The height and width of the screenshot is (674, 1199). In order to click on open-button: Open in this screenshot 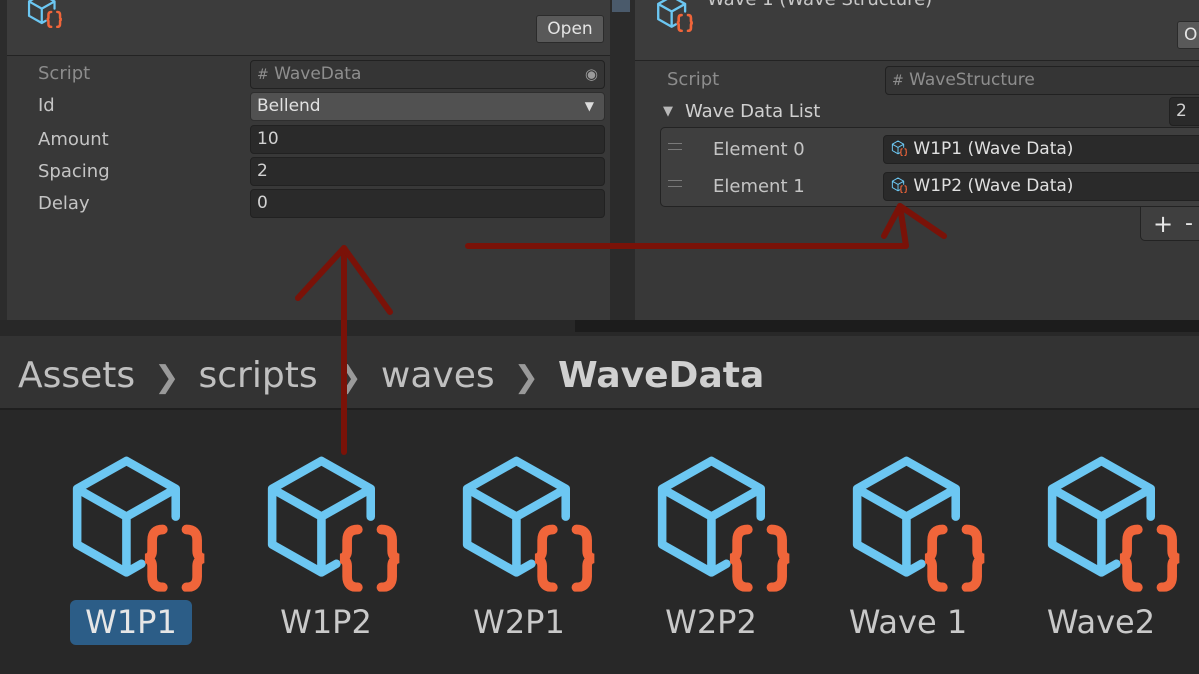, I will do `click(570, 29)`.